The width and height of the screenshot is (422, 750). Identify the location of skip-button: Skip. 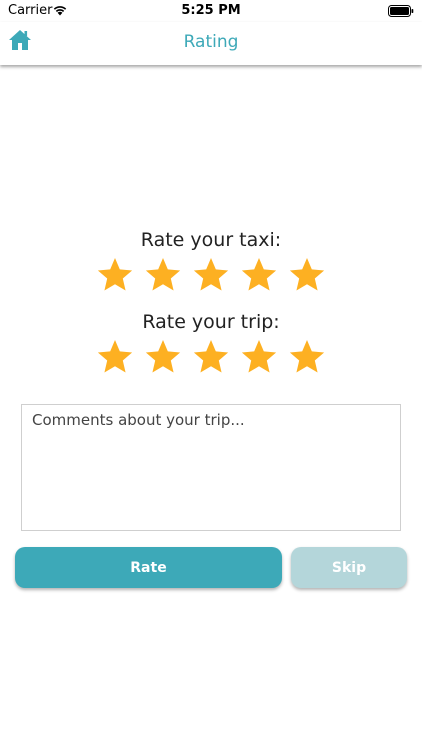
(349, 567).